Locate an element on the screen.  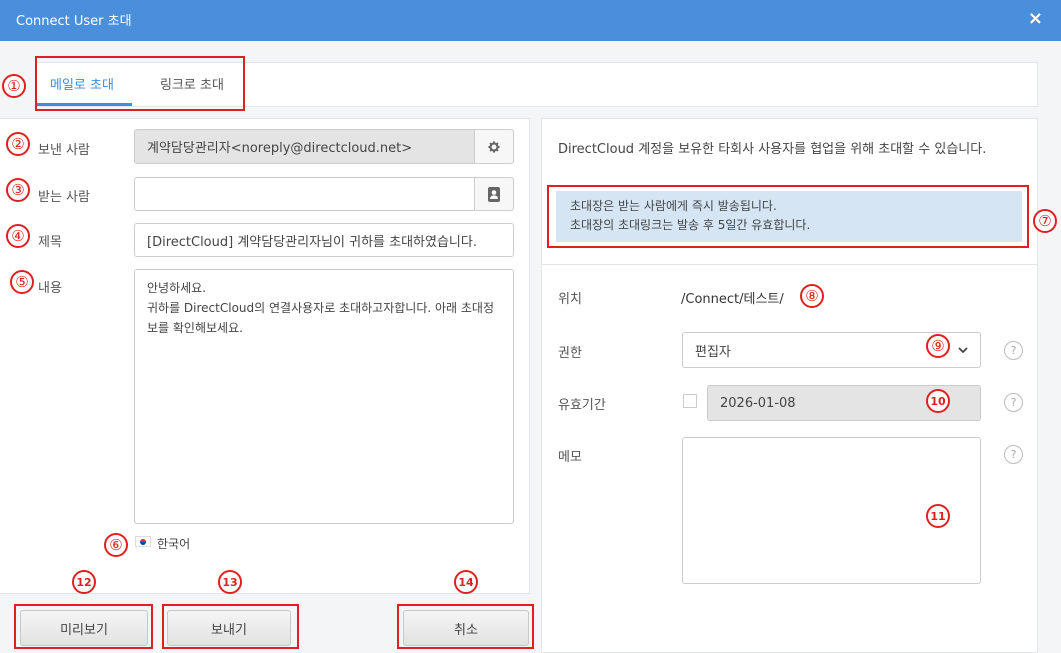
memo-label: 메모 is located at coordinates (570, 457).